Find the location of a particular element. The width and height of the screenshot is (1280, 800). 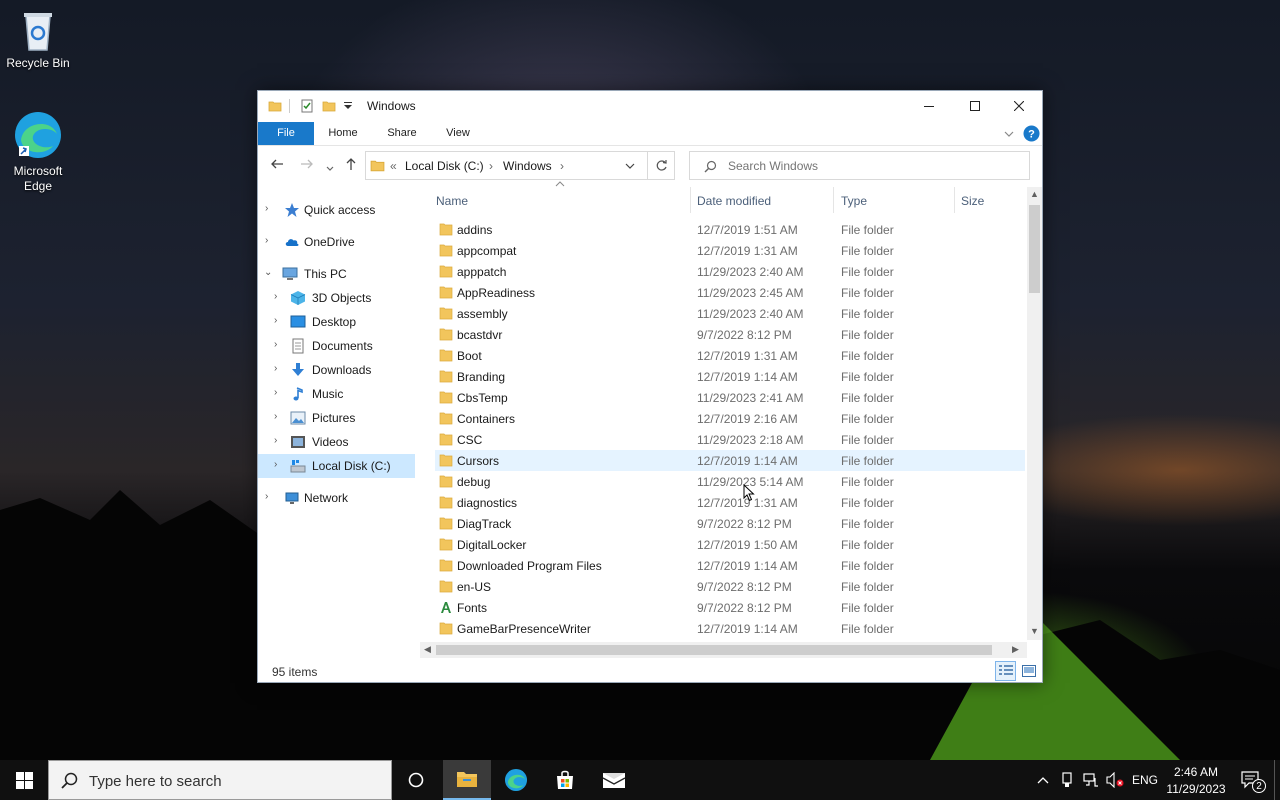

file-row: en-US 9/7/2022 8:12 PM File folder is located at coordinates (730, 586).